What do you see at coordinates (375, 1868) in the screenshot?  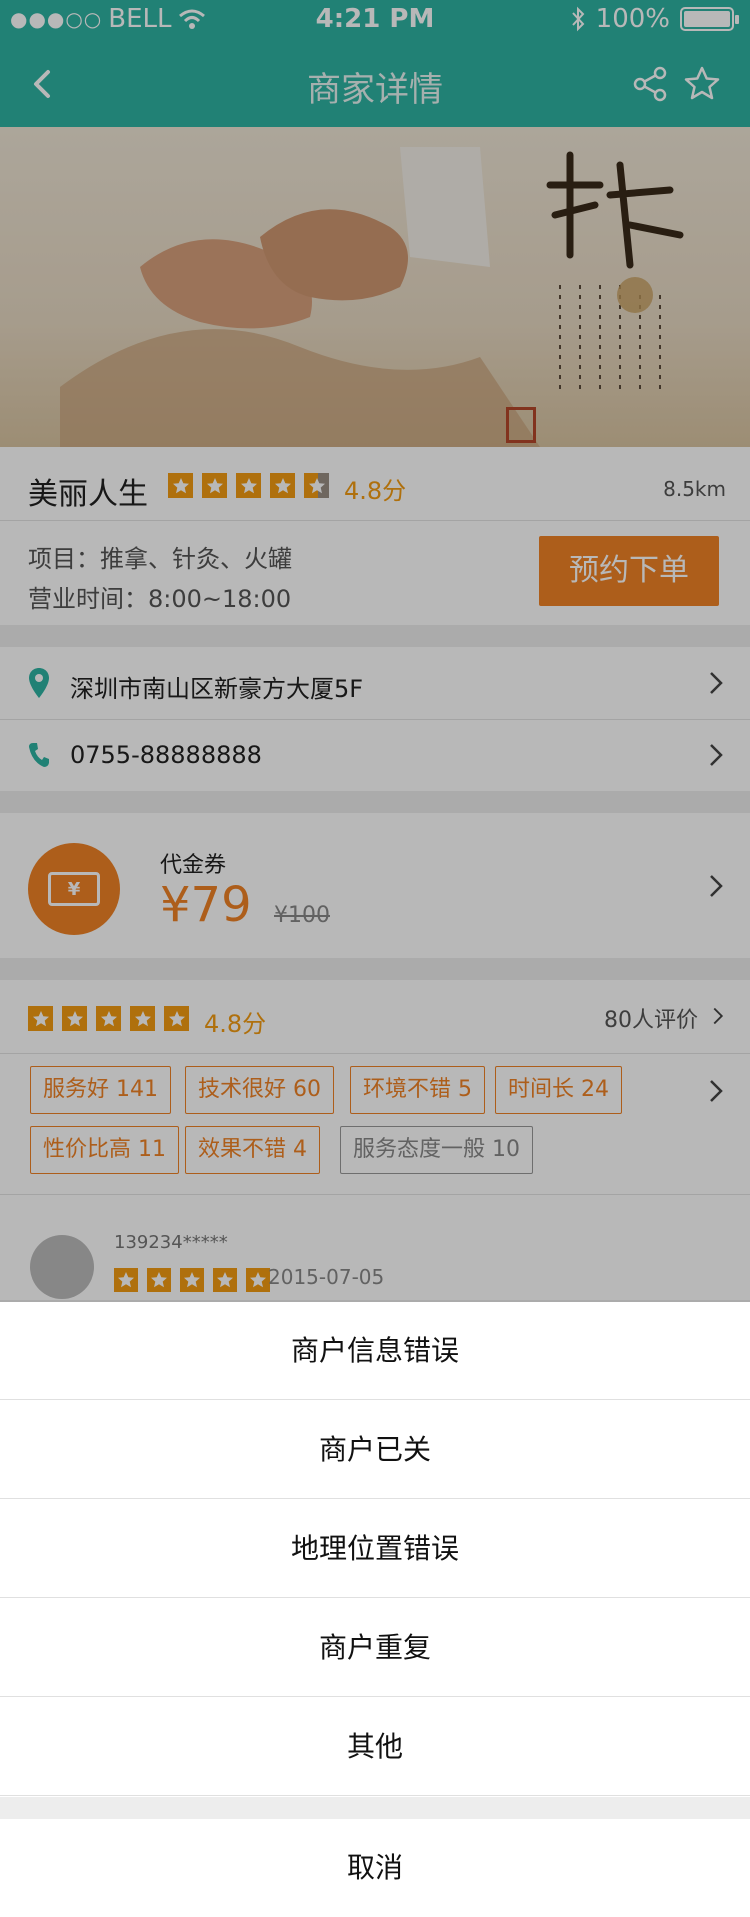 I see `cancel-button: 取消` at bounding box center [375, 1868].